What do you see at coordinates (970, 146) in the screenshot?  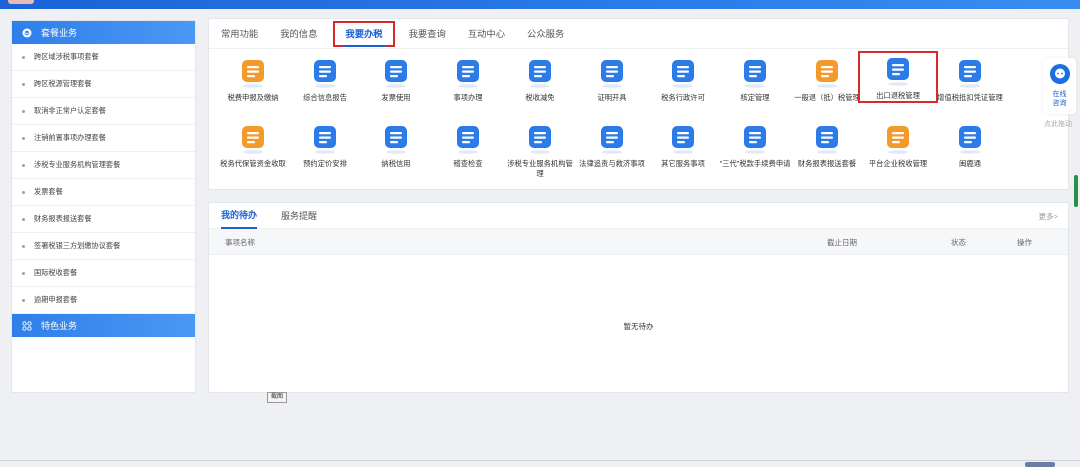 I see `function-item: 闽鹿通` at bounding box center [970, 146].